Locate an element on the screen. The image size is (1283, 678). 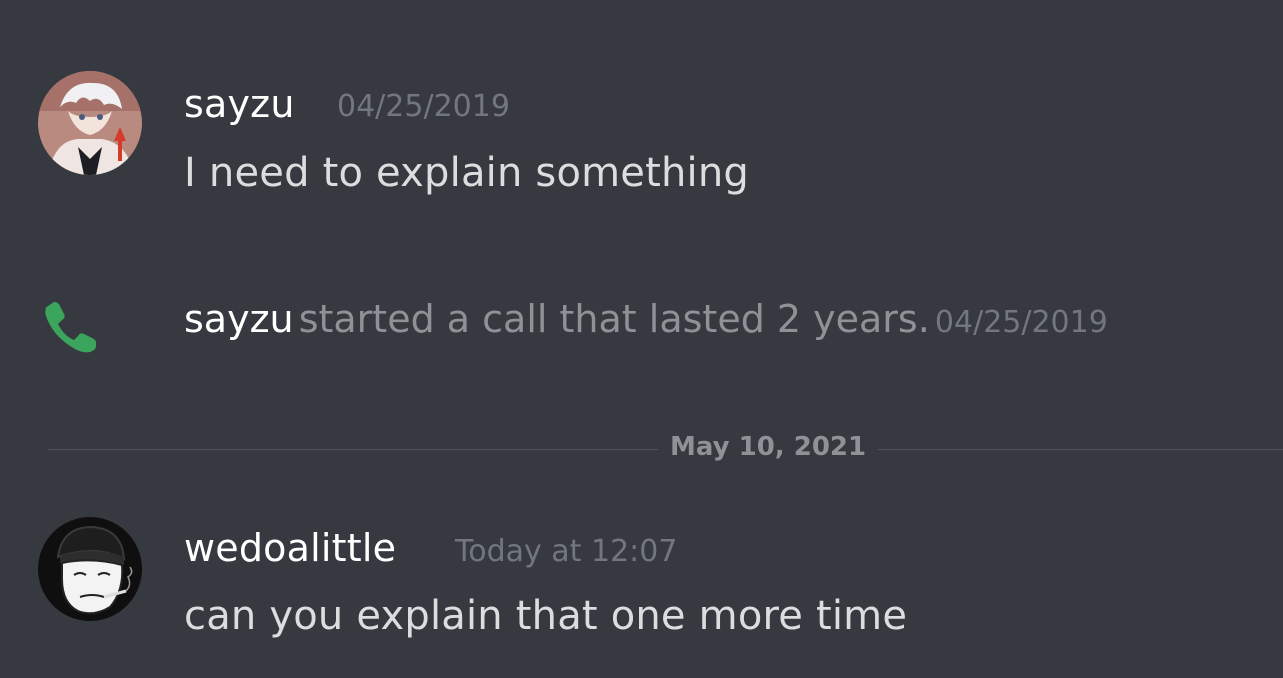
call-description: started a call that lasted 2 years. is located at coordinates (614, 319).